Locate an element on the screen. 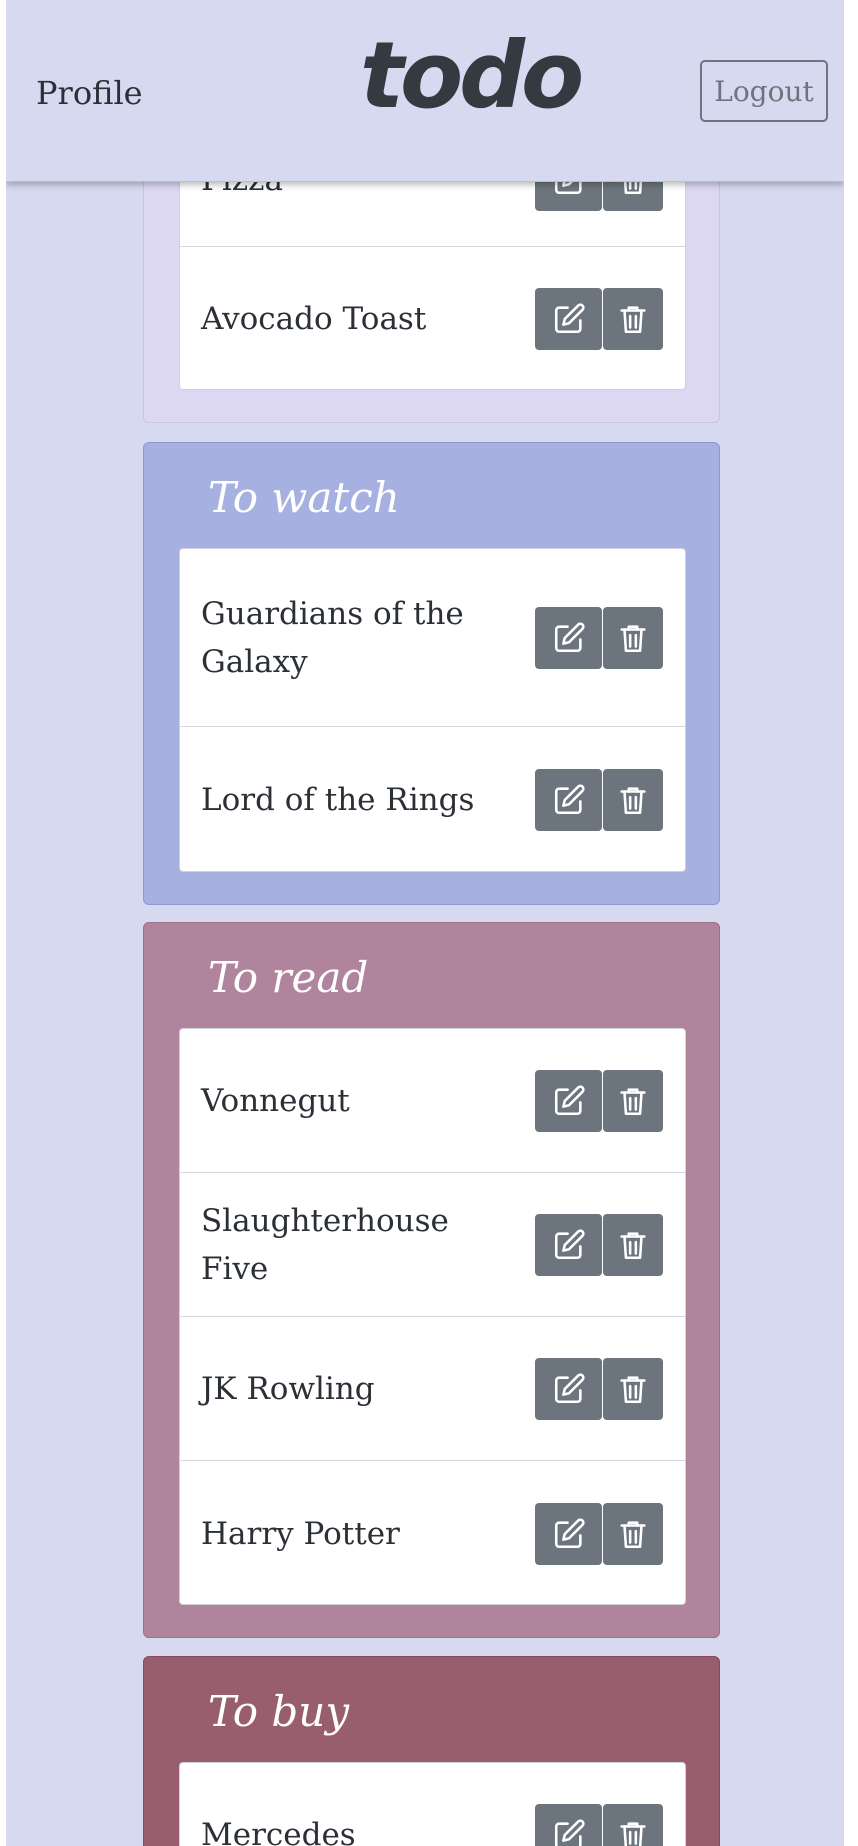 Image resolution: width=858 pixels, height=1846 pixels. item-label: JK Rowling is located at coordinates (288, 1388).